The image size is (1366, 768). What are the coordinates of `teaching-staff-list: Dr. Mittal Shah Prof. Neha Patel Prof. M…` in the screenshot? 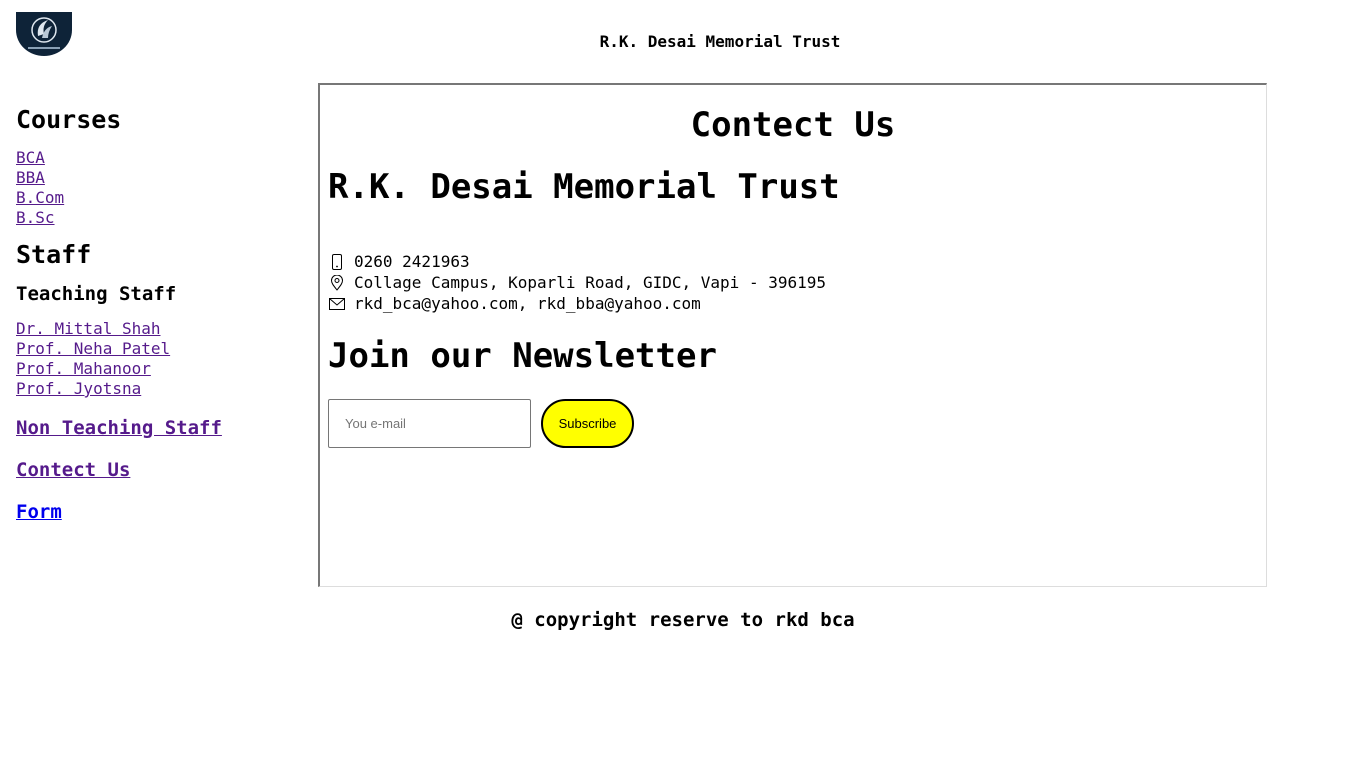 It's located at (161, 359).